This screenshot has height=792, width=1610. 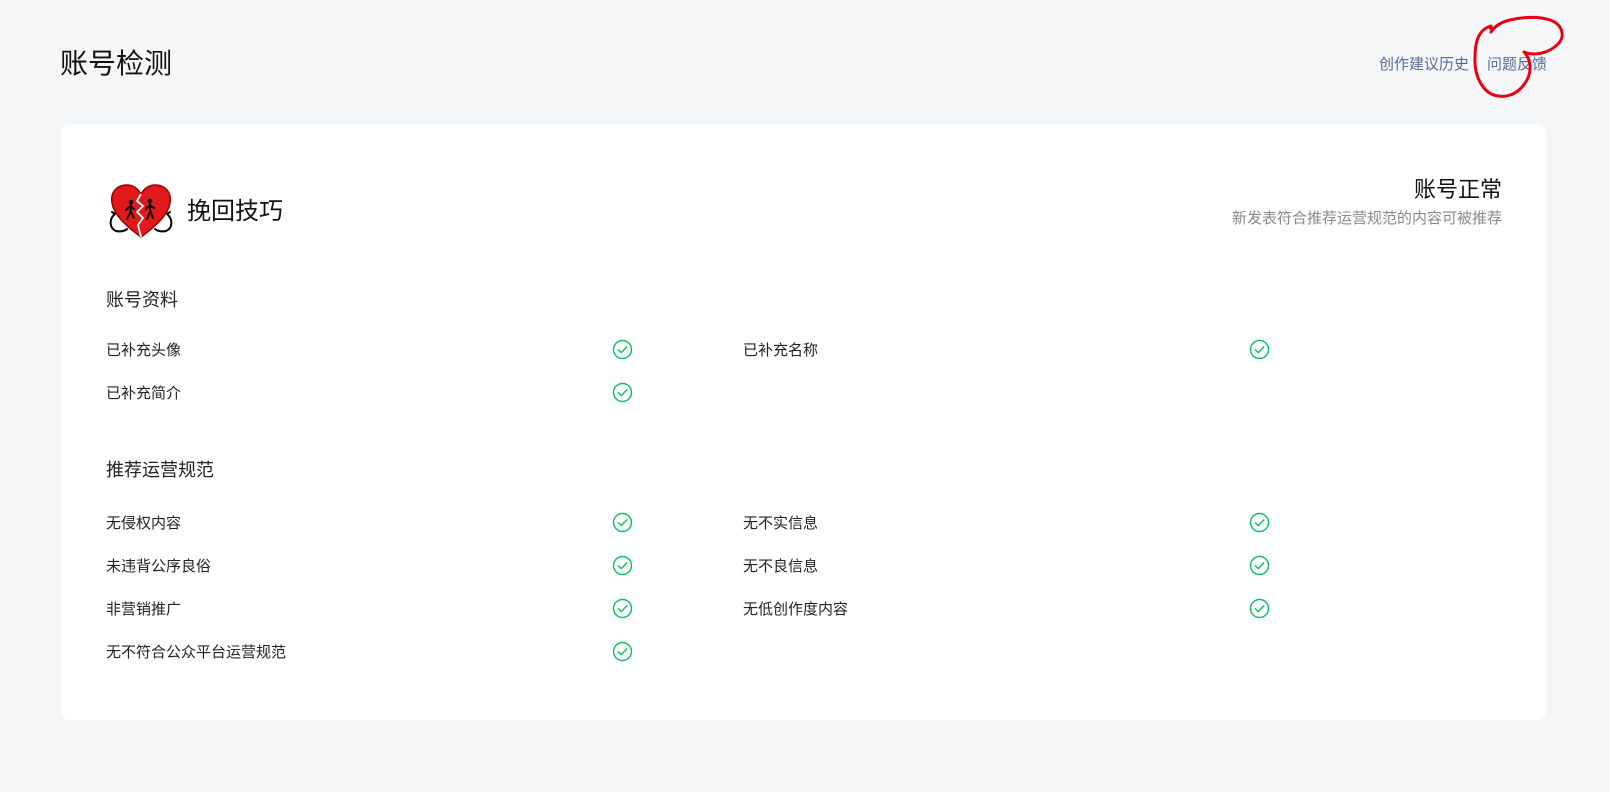 I want to click on check-item-label: 无不实信息, so click(x=781, y=522).